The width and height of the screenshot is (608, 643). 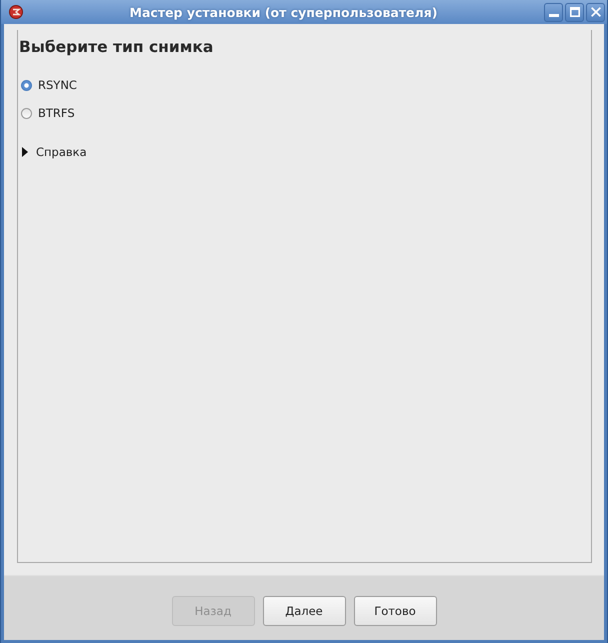 I want to click on close-button, so click(x=595, y=12).